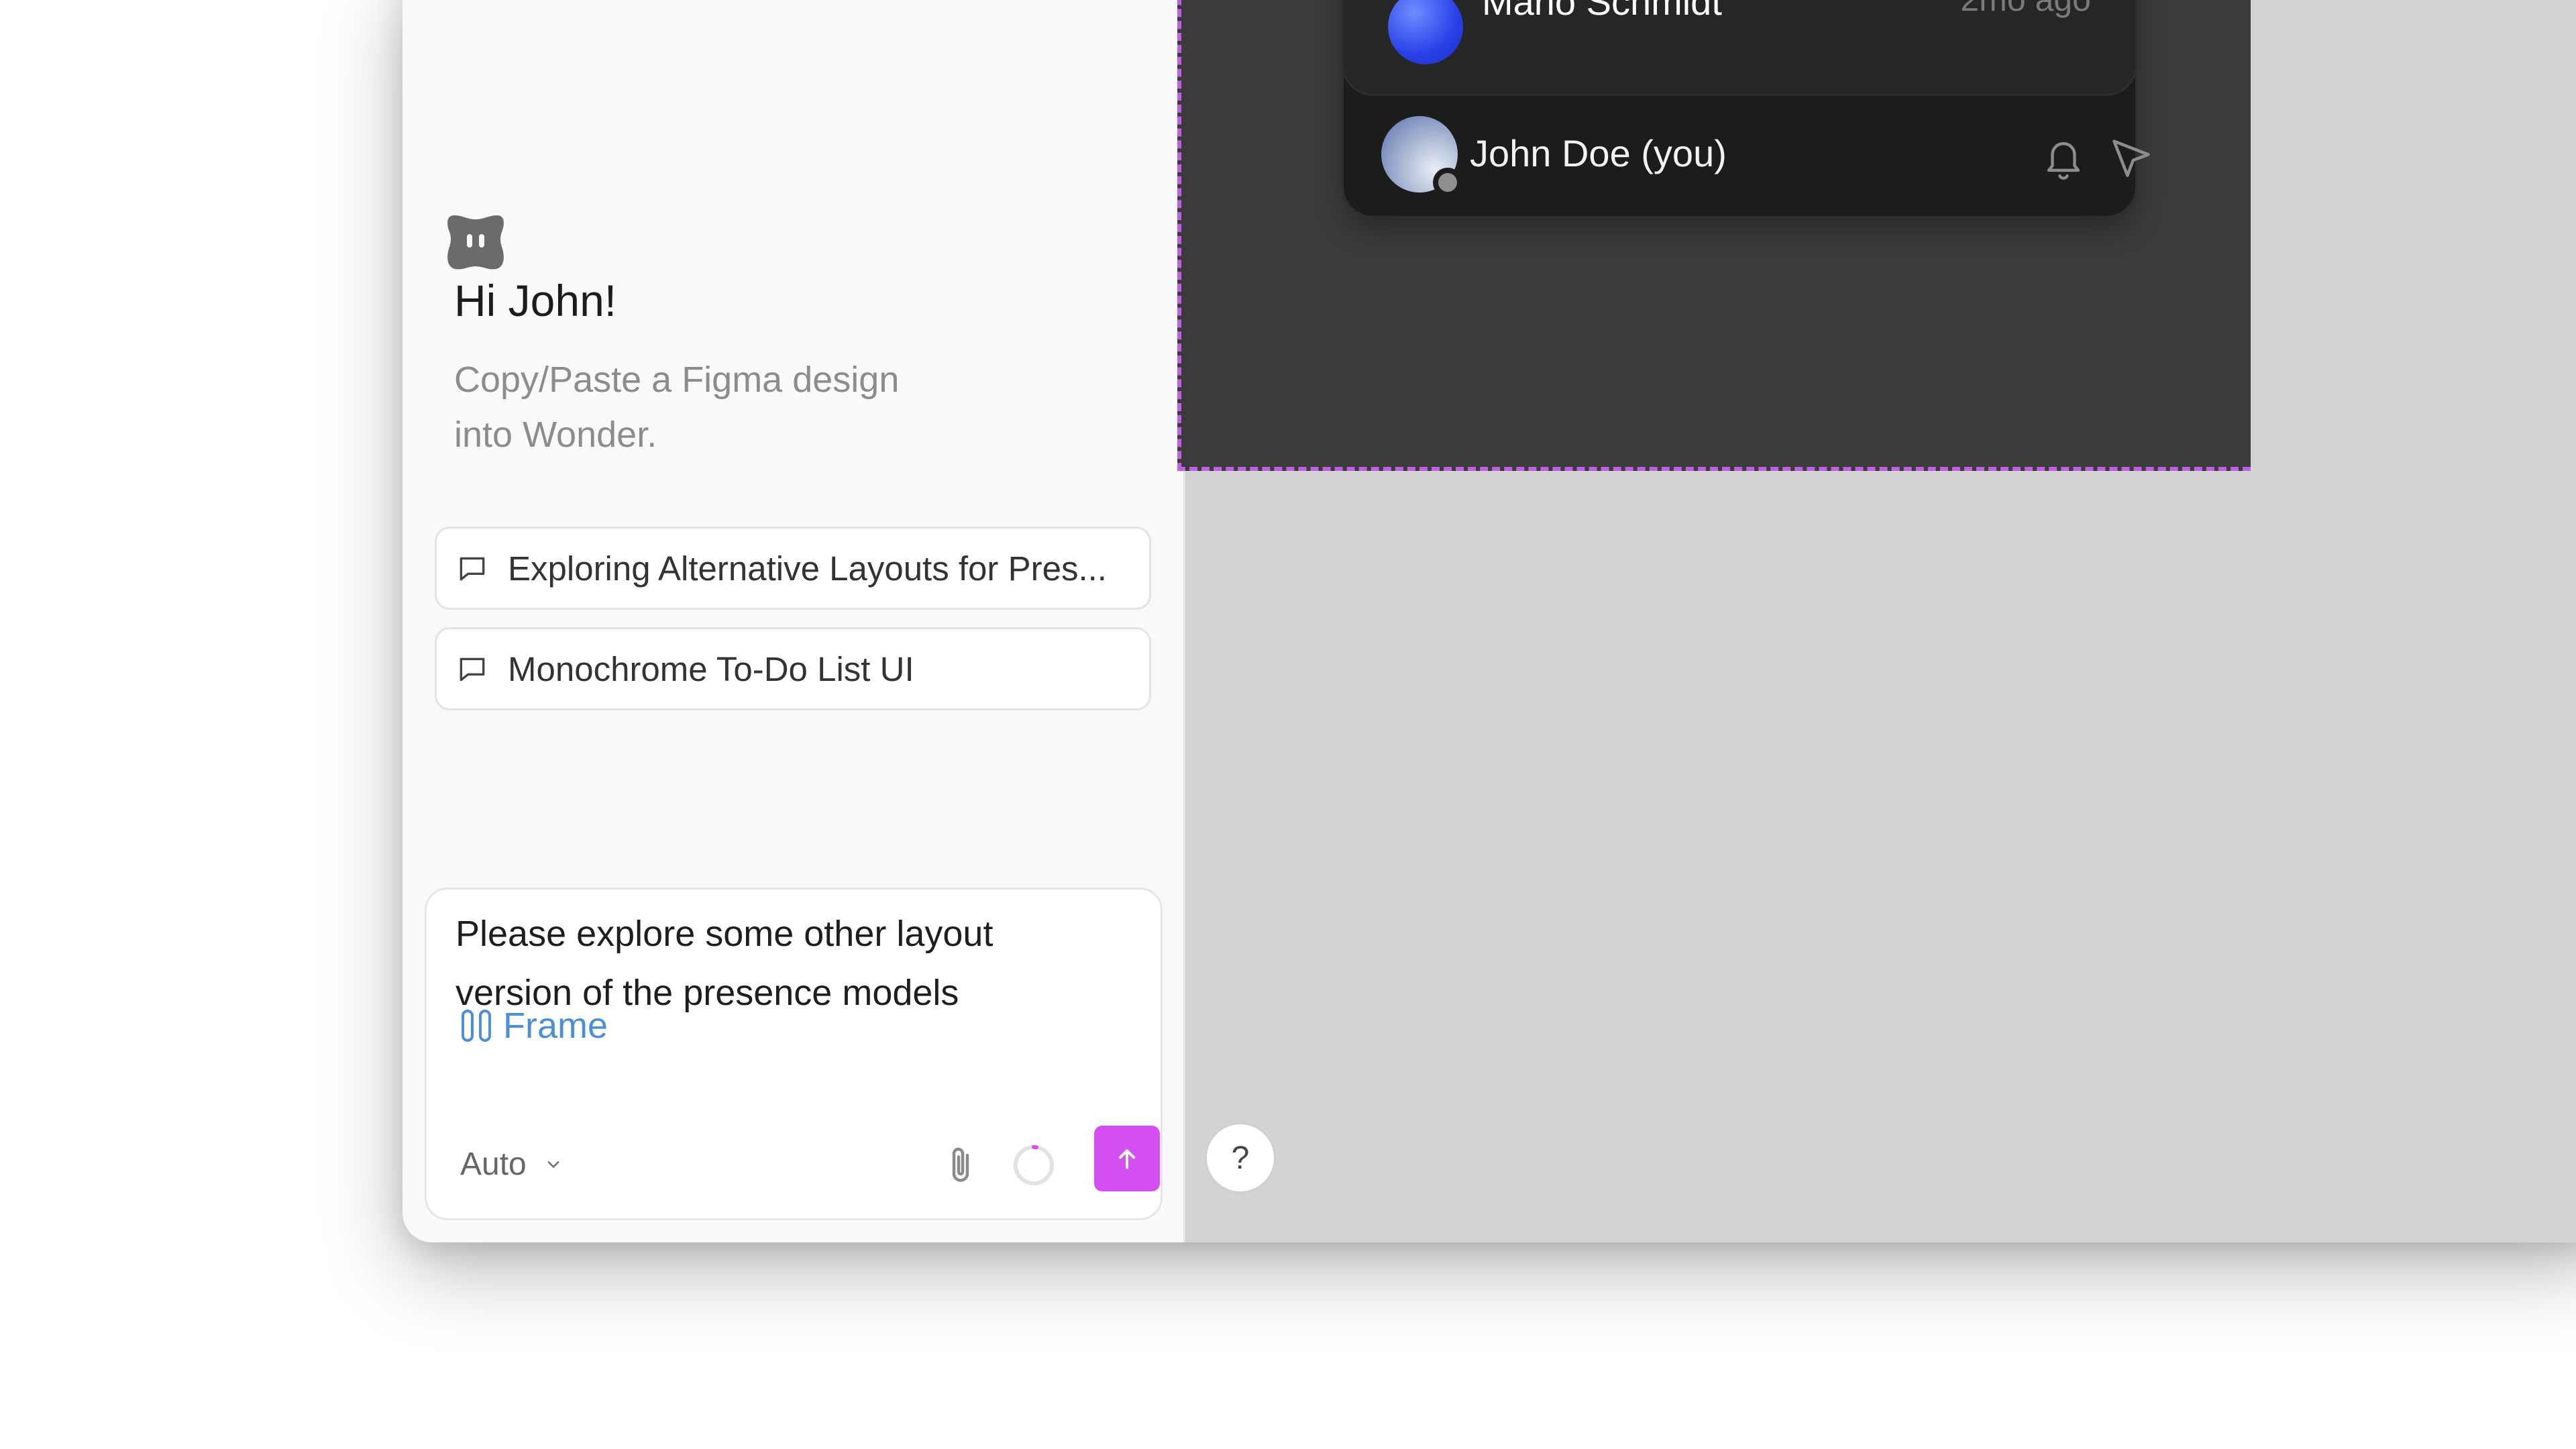 Image resolution: width=2576 pixels, height=1449 pixels. What do you see at coordinates (1739, 47) in the screenshot?
I see `presence-row: Mario Schmidt 2mo ago` at bounding box center [1739, 47].